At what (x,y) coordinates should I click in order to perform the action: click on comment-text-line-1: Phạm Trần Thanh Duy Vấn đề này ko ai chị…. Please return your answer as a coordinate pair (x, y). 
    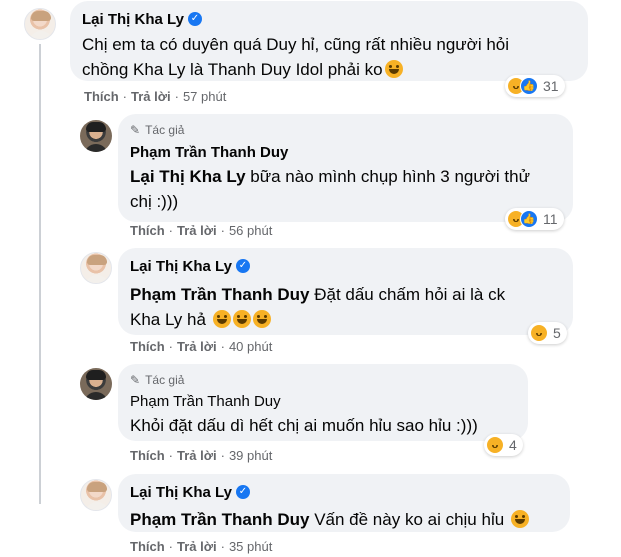
    Looking at the image, I should click on (344, 519).